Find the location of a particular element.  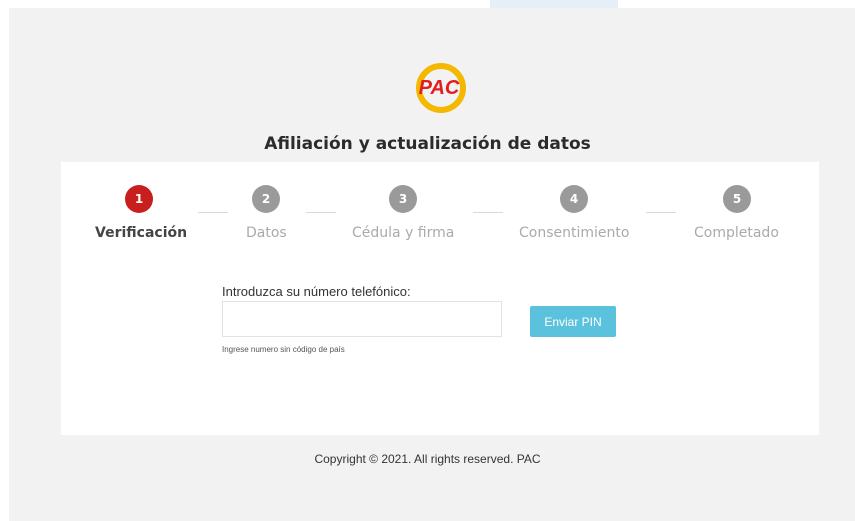

step-1-label: Verificación is located at coordinates (141, 233).